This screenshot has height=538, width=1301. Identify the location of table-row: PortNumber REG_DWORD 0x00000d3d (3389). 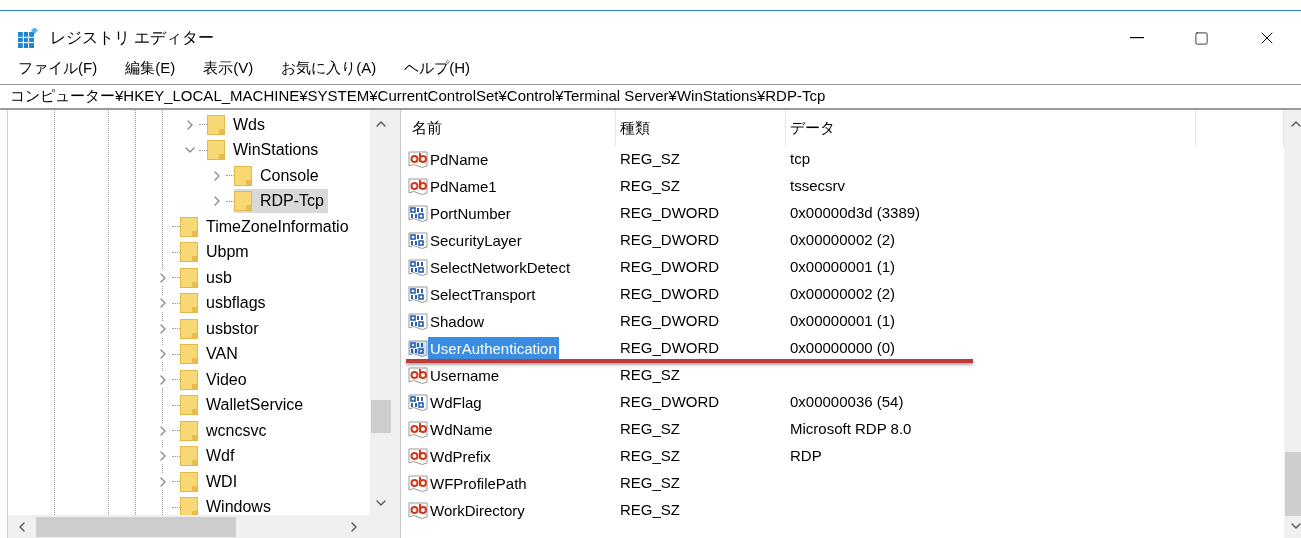
(846, 213).